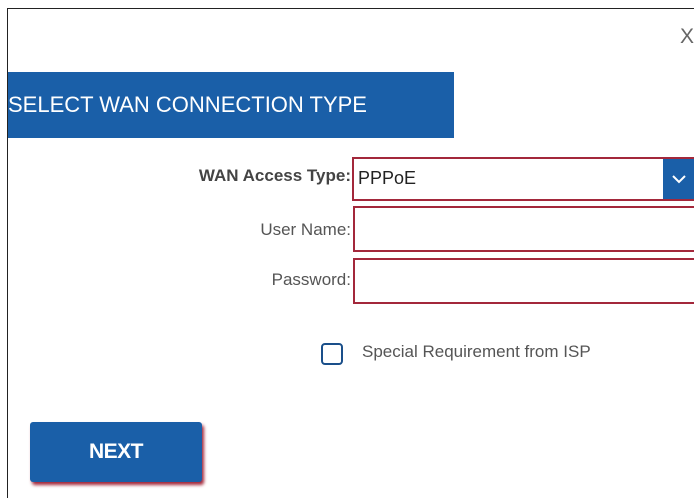 The height and width of the screenshot is (498, 694). I want to click on password-label: Password:, so click(311, 279).